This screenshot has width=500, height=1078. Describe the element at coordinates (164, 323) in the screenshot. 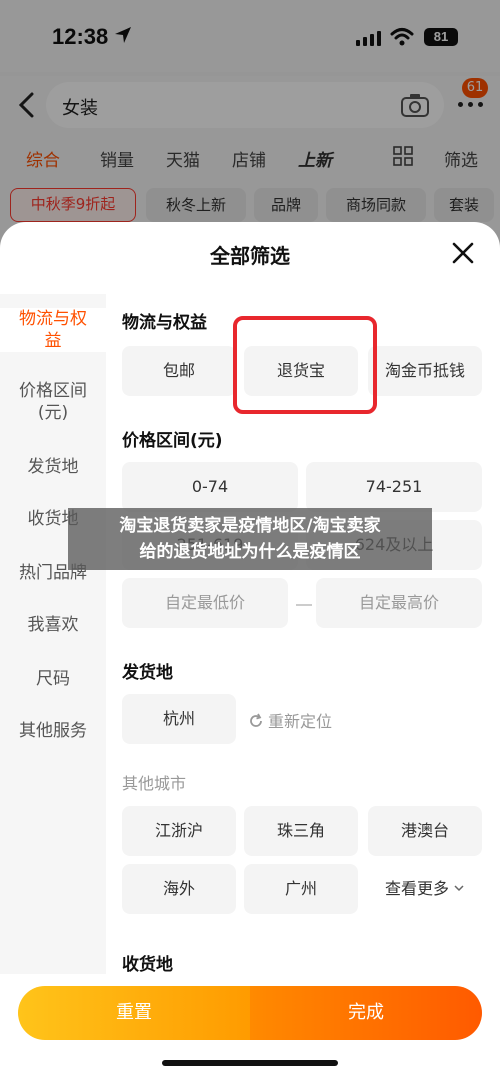

I see `section-logistics-title: 物流与权益` at that location.